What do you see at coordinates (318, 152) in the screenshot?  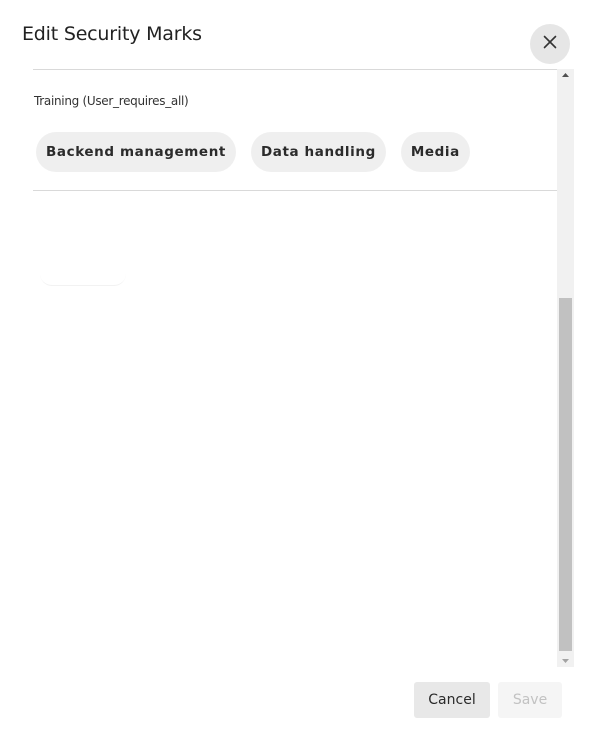 I see `chip-data-handling: Data handling` at bounding box center [318, 152].